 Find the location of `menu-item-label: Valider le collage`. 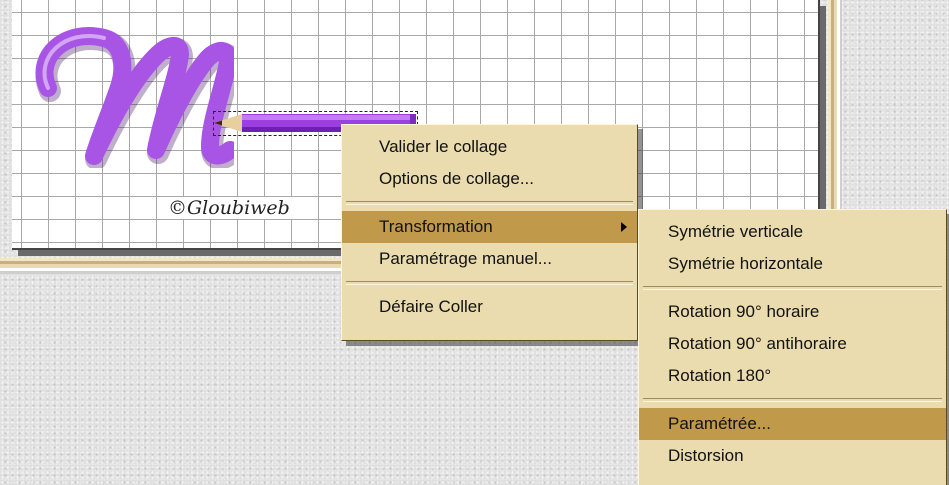

menu-item-label: Valider le collage is located at coordinates (443, 146).